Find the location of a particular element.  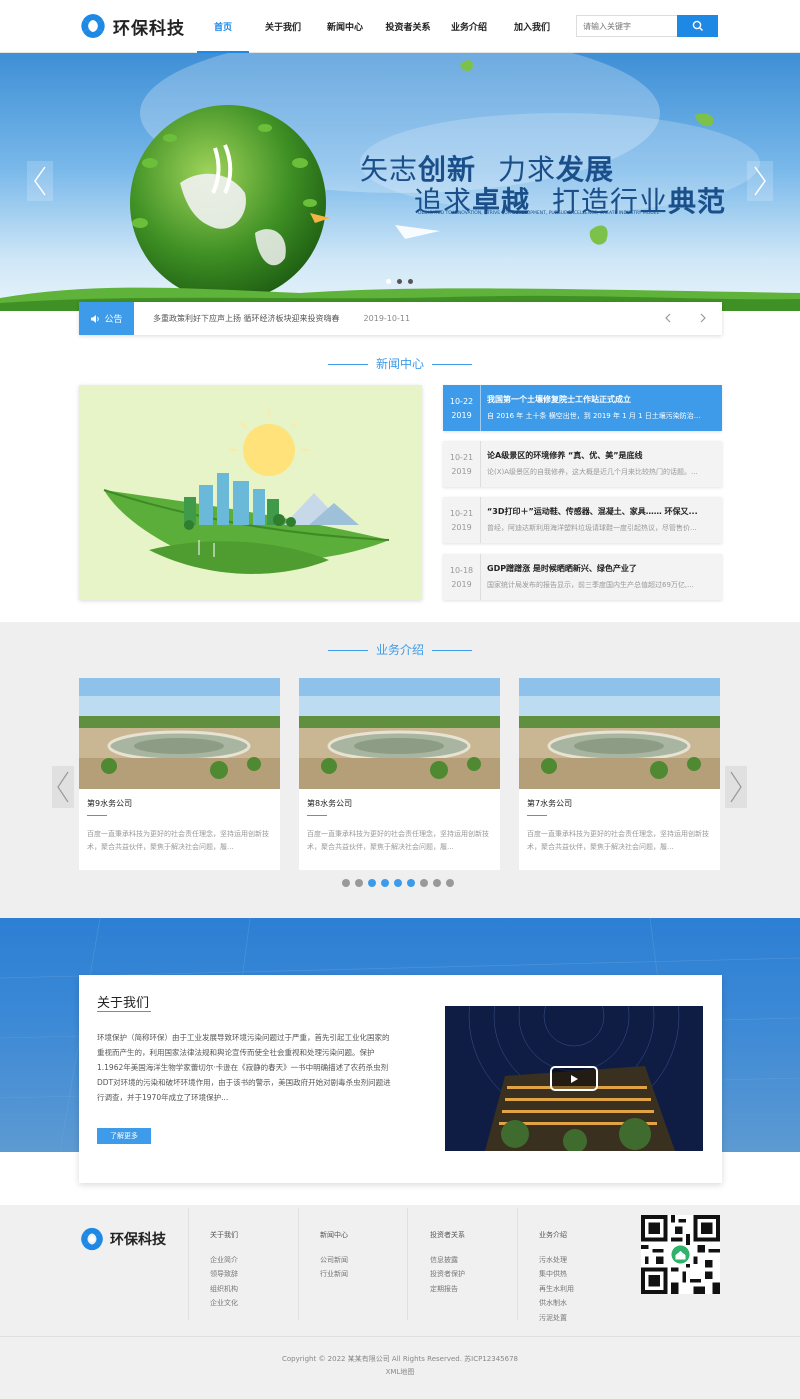

footer-column-news: 新闻中心 公司新闻 行业新闻 is located at coordinates (334, 1255).